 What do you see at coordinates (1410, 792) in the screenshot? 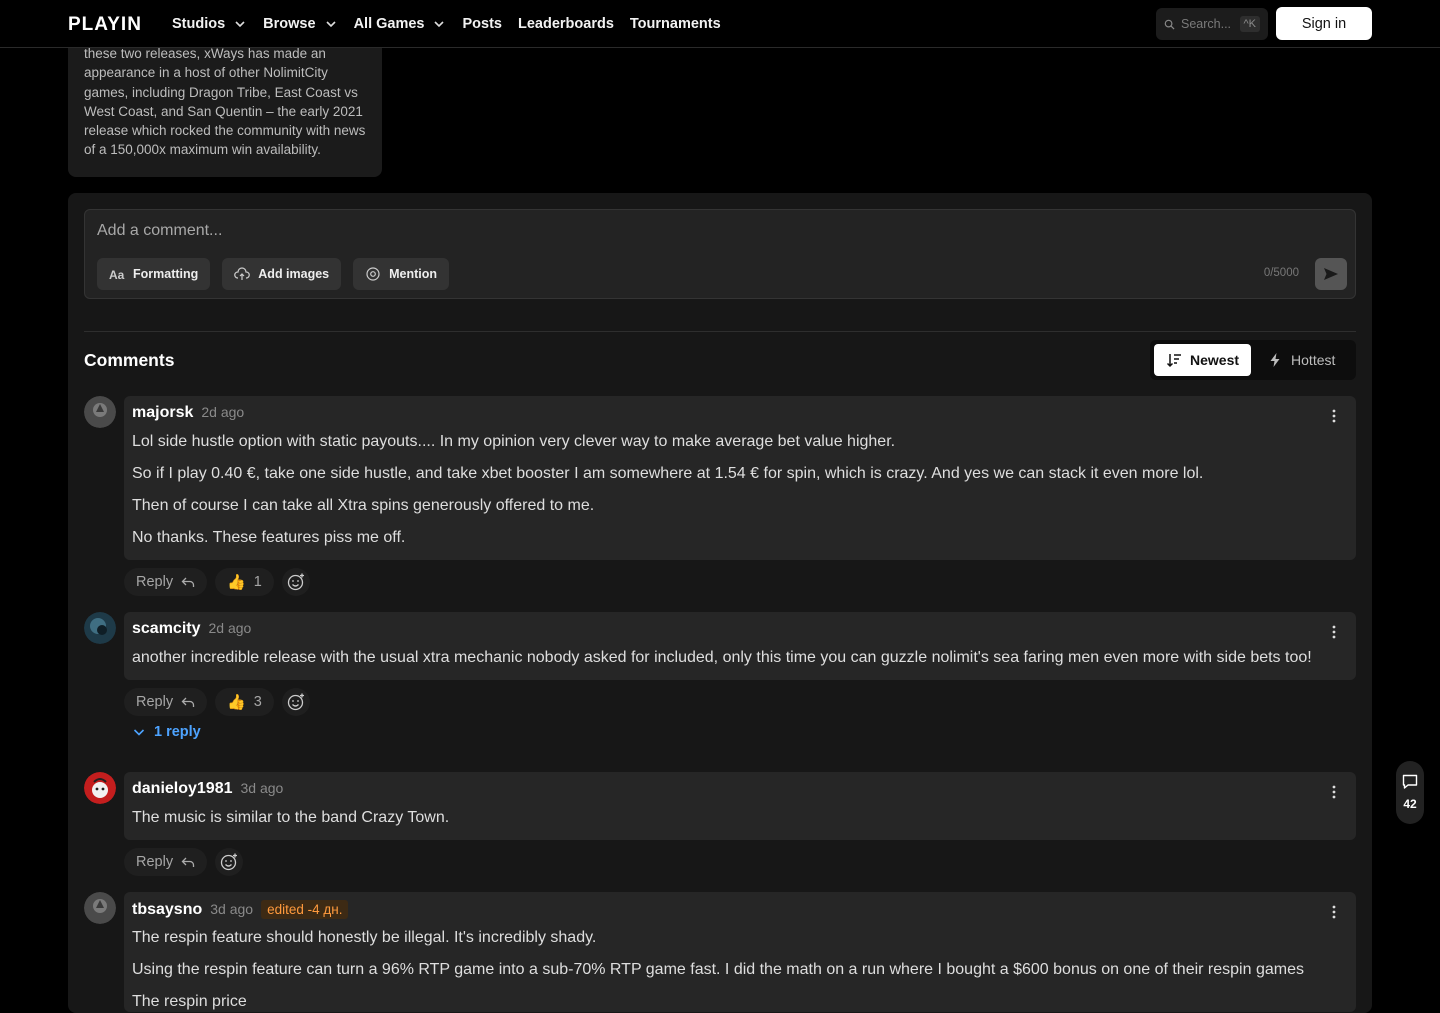
I see `comments-count-button: 42` at bounding box center [1410, 792].